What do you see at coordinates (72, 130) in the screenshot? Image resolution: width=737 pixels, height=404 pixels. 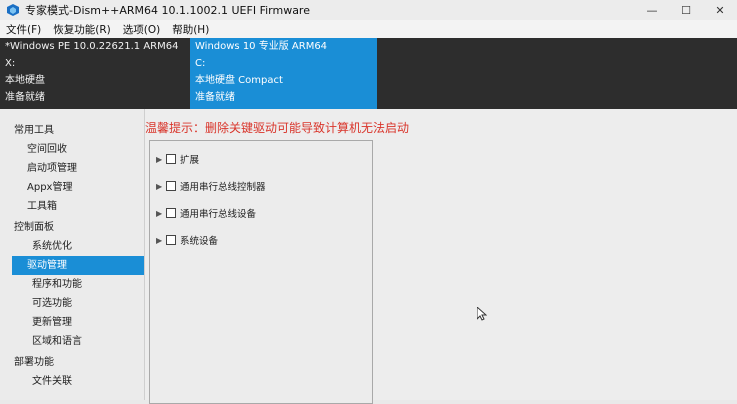 I see `sidebar-category-common-tools: 常用工具` at bounding box center [72, 130].